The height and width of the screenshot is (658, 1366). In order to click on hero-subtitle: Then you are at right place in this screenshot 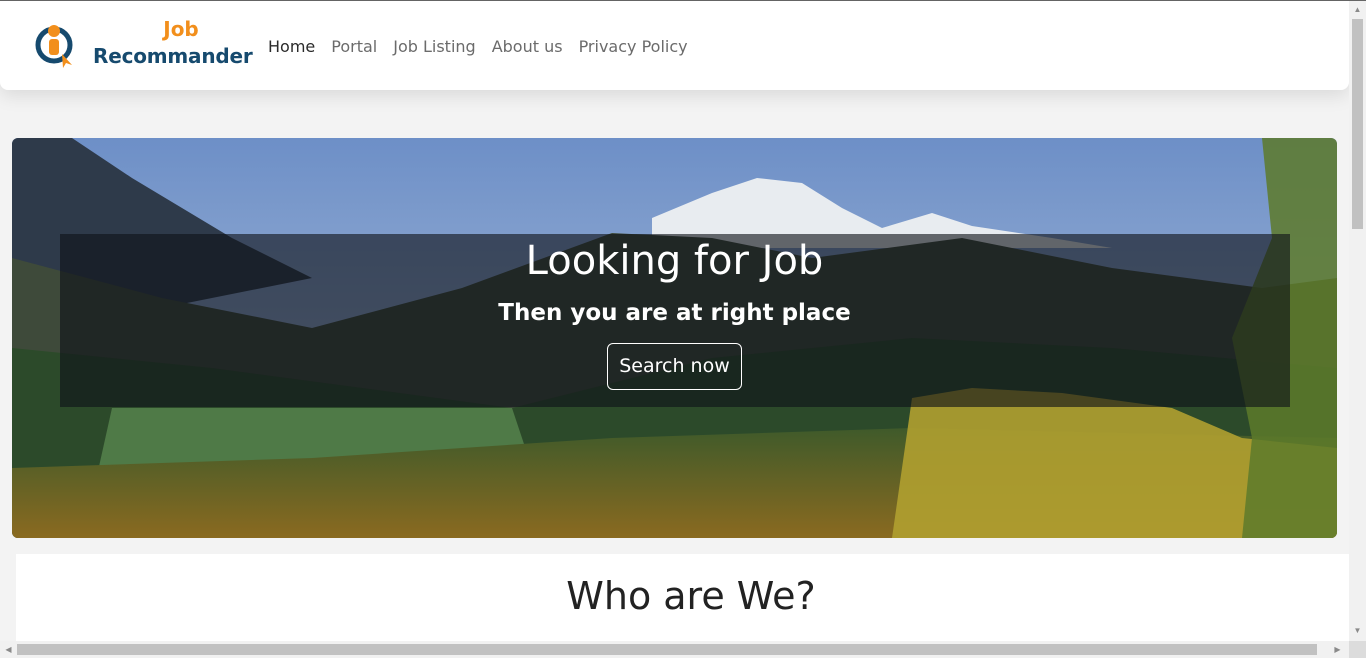, I will do `click(674, 313)`.